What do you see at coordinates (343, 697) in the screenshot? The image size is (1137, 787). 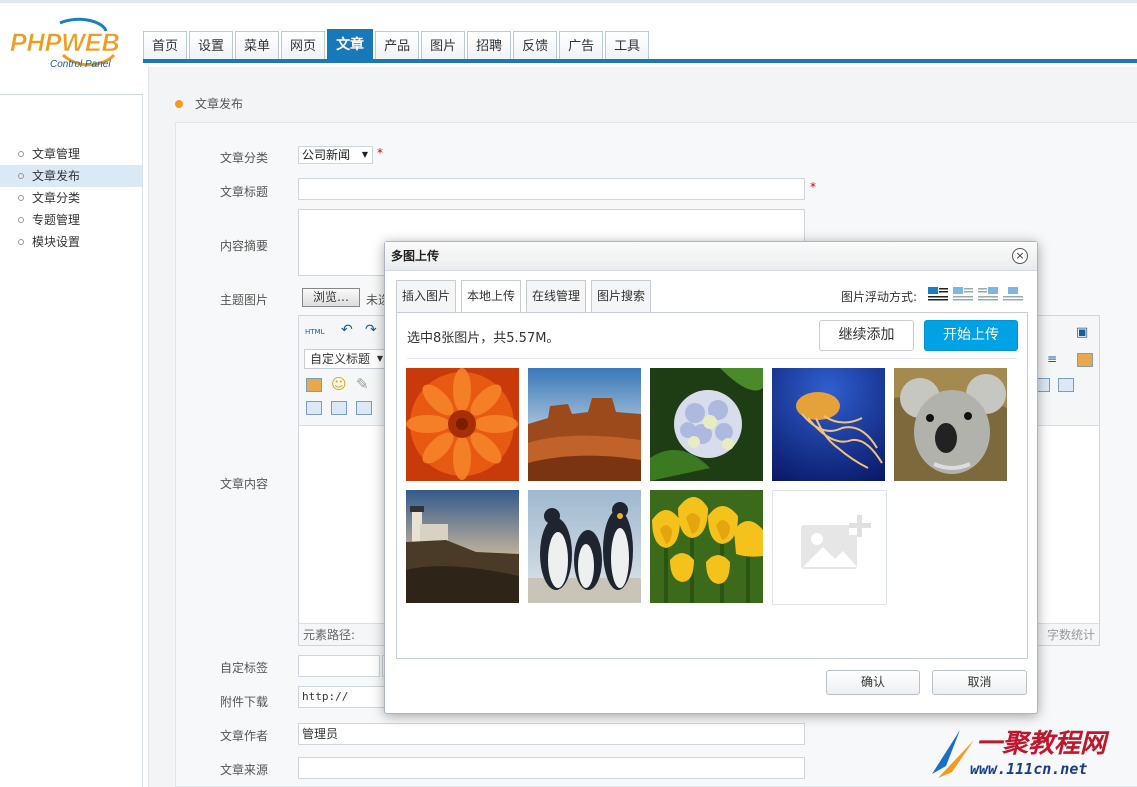 I see `attachment-input: http://` at bounding box center [343, 697].